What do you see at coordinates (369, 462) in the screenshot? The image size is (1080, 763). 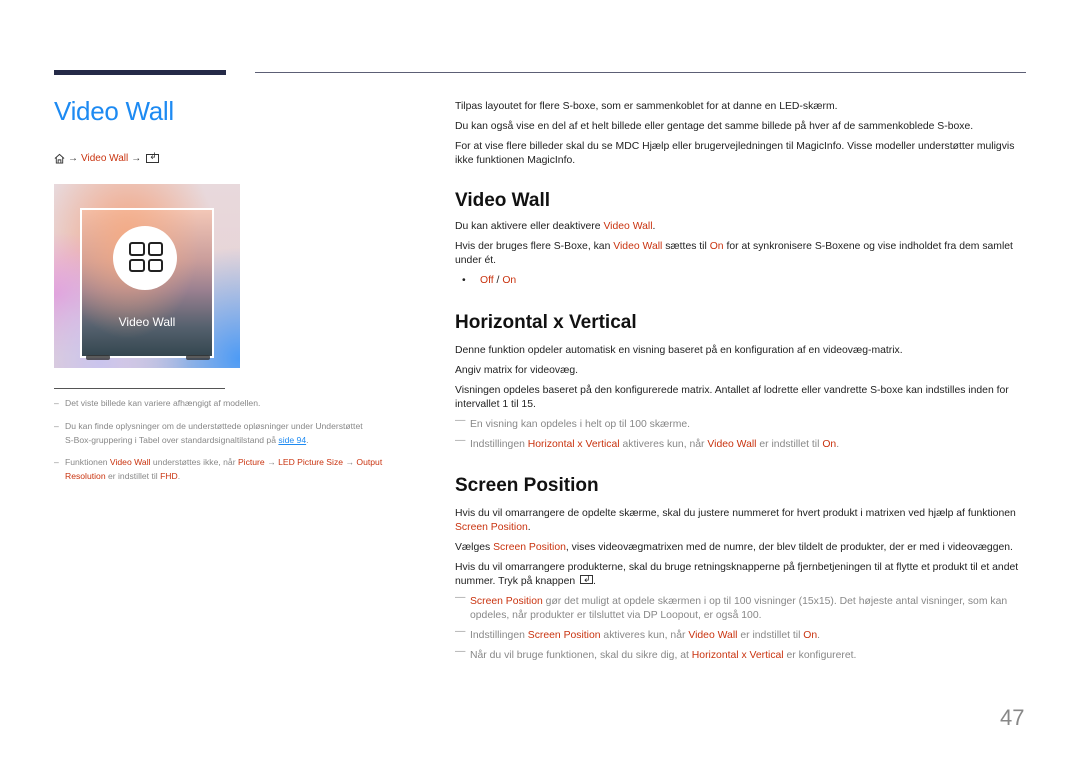 I see `term-output: Output` at bounding box center [369, 462].